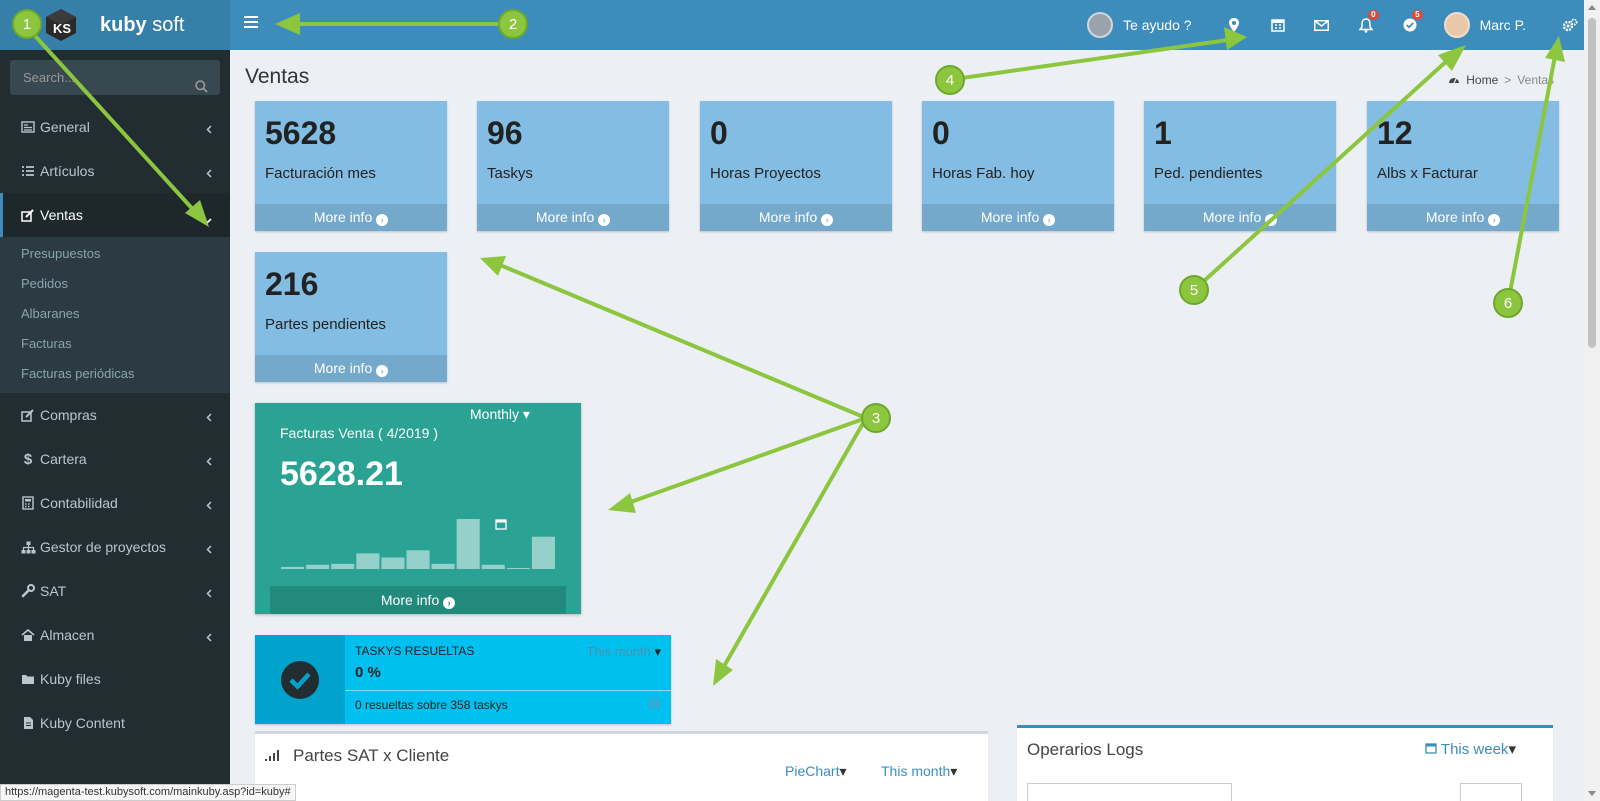  What do you see at coordinates (28, 127) in the screenshot?
I see `newspaper-icon` at bounding box center [28, 127].